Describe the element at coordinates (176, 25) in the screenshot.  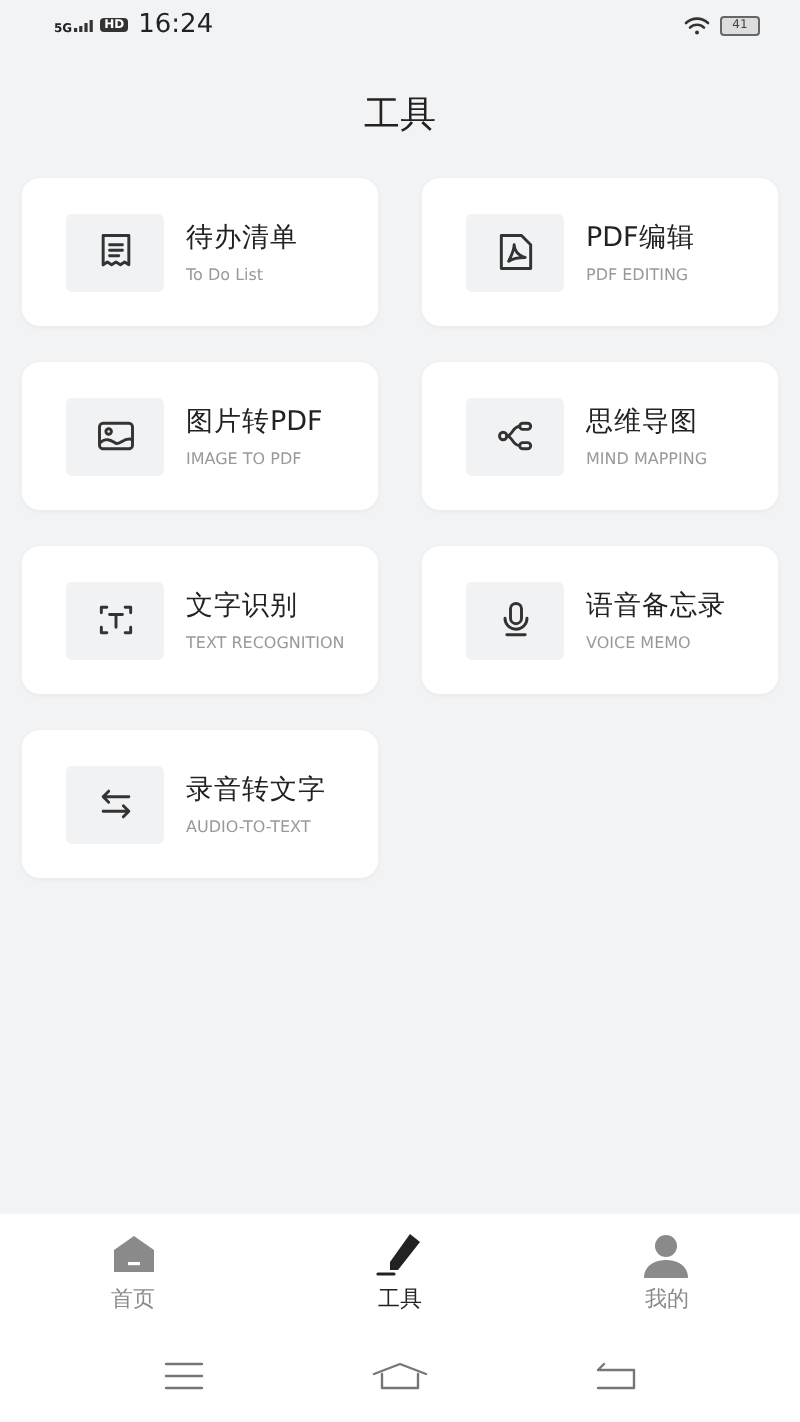
I see `clock-time: 16:24` at that location.